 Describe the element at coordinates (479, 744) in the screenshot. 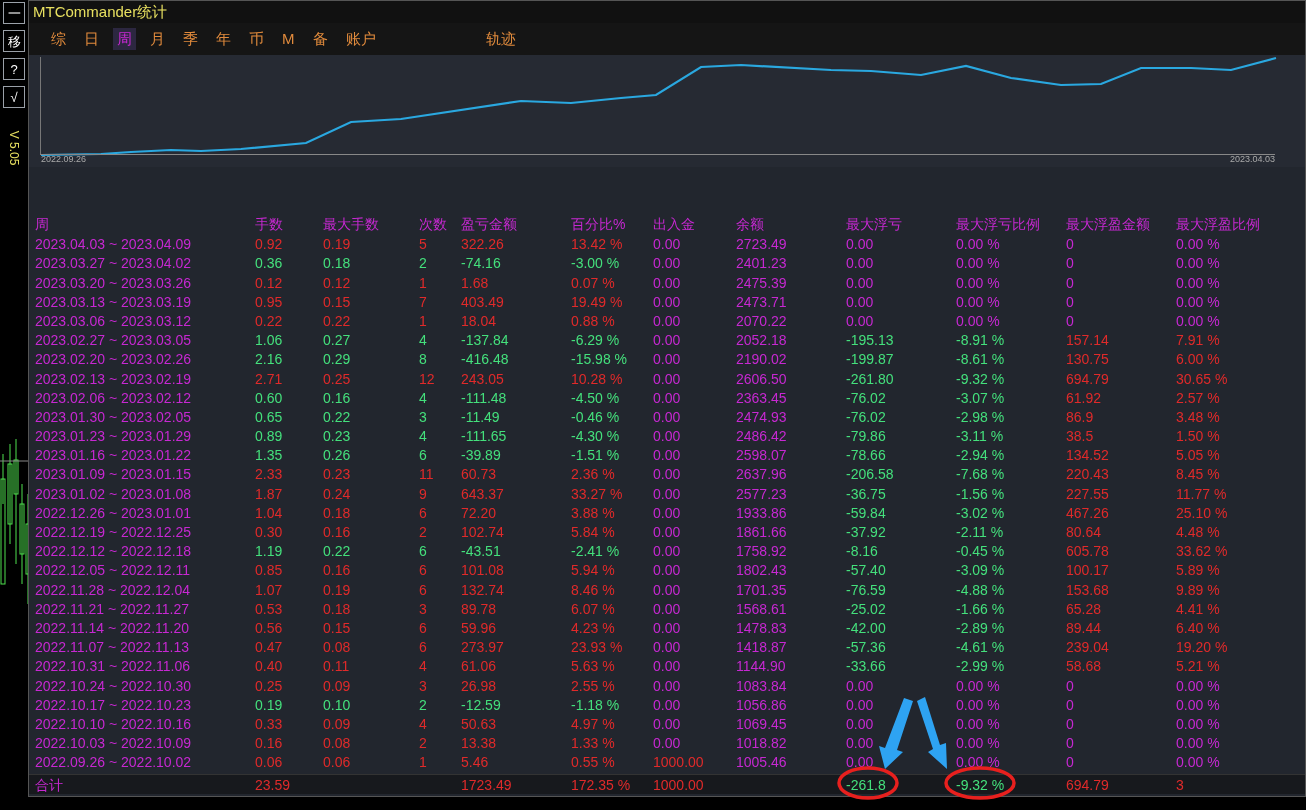

I see `table-cell: 13.38` at that location.